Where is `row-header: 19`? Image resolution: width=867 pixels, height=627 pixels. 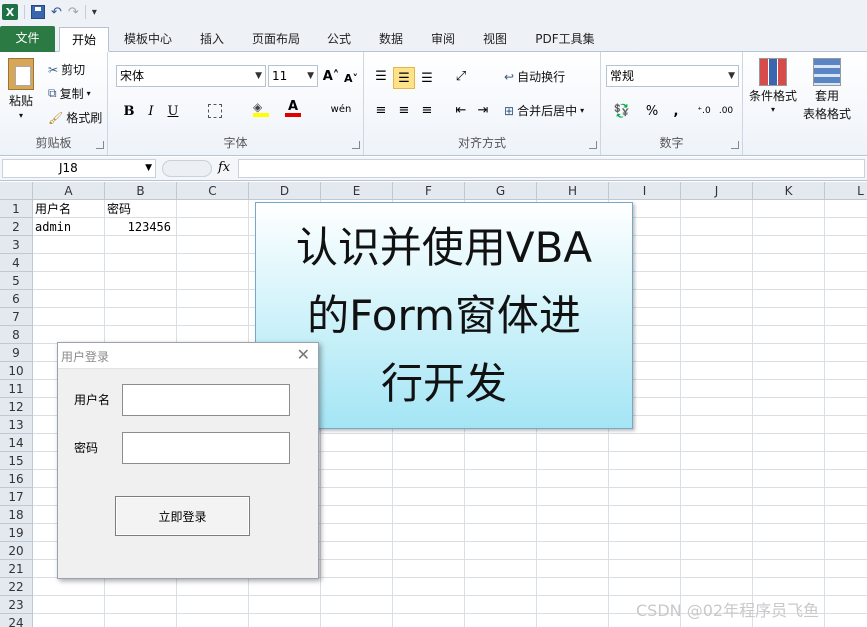 row-header: 19 is located at coordinates (16, 533).